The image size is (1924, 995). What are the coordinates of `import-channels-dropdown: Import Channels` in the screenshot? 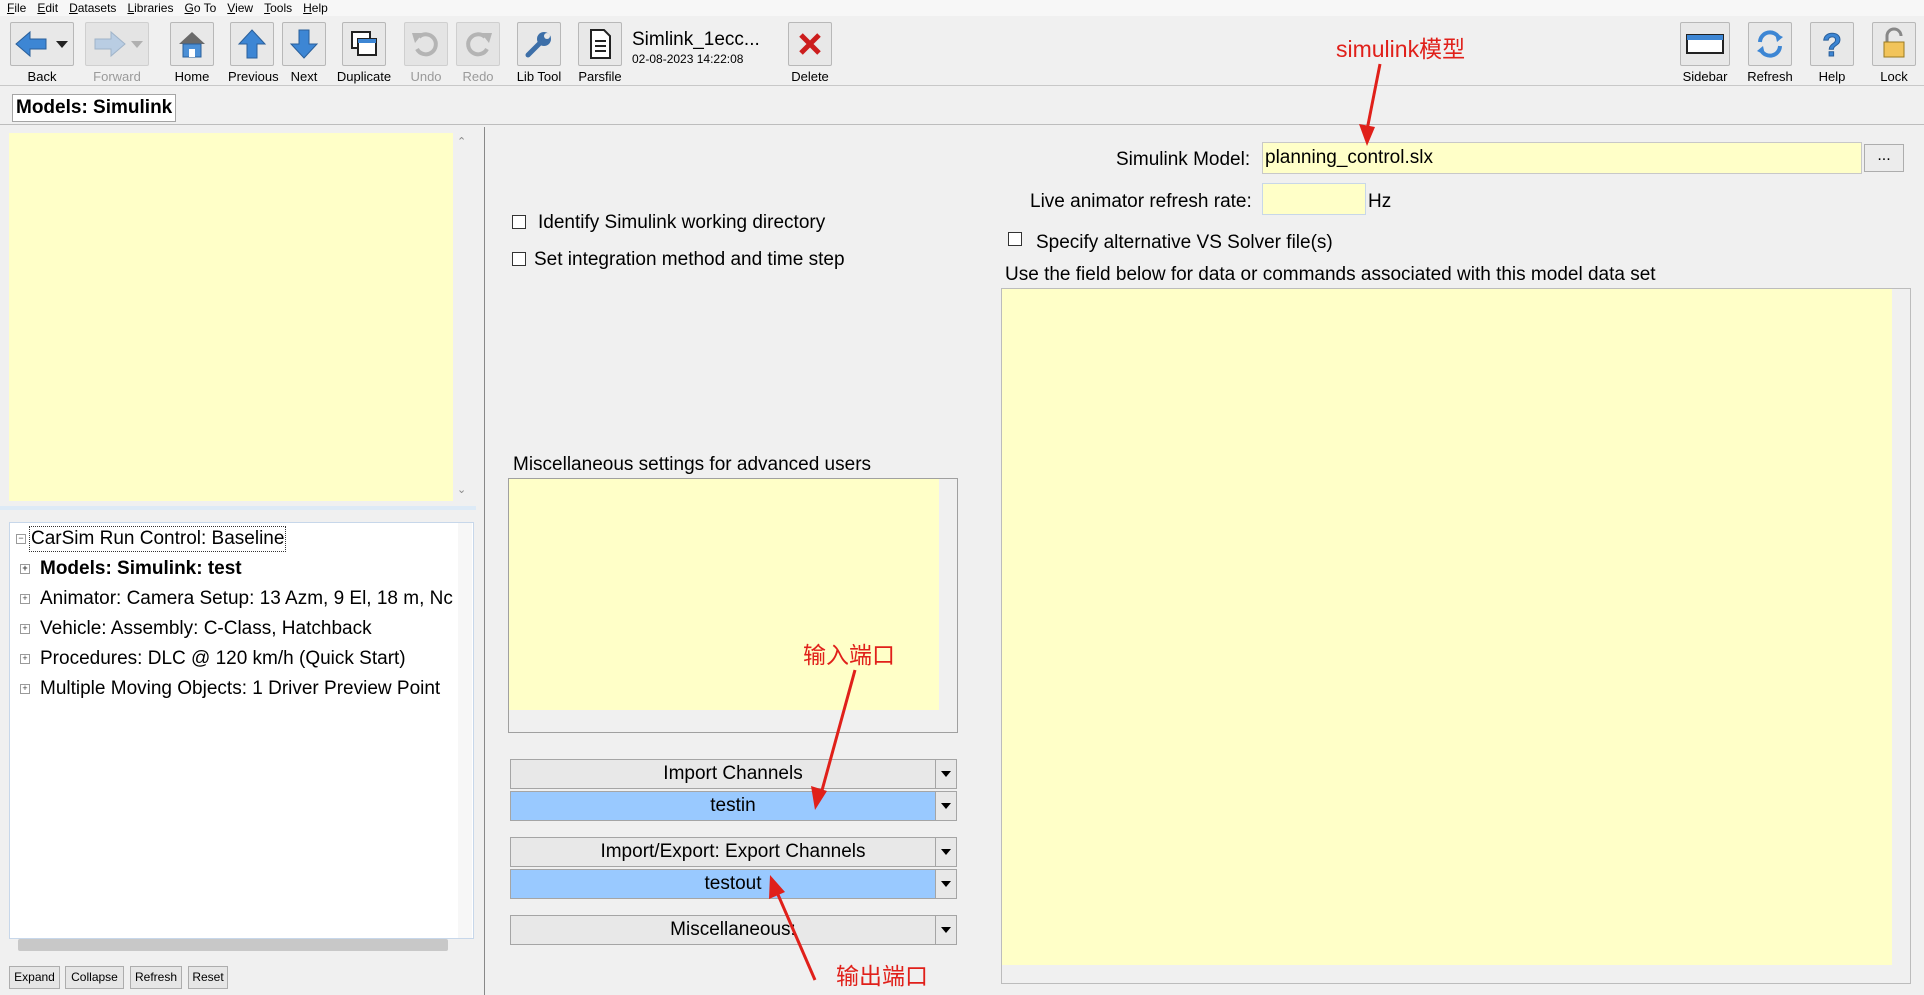 It's located at (733, 774).